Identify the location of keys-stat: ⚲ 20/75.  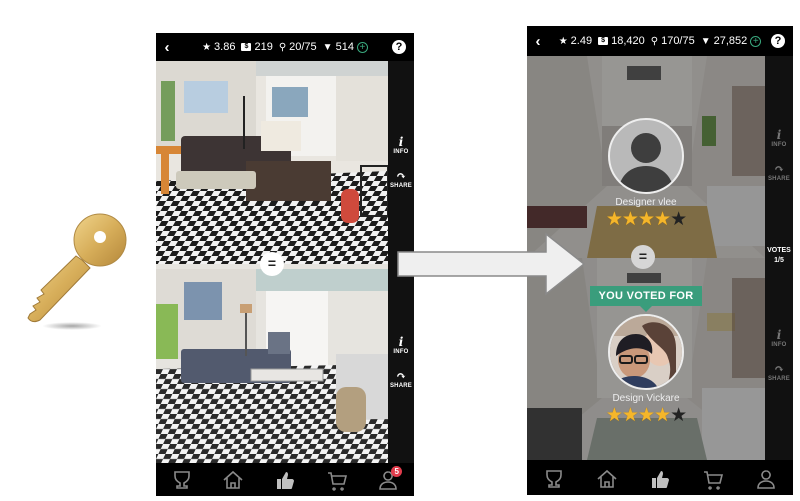
(297, 47).